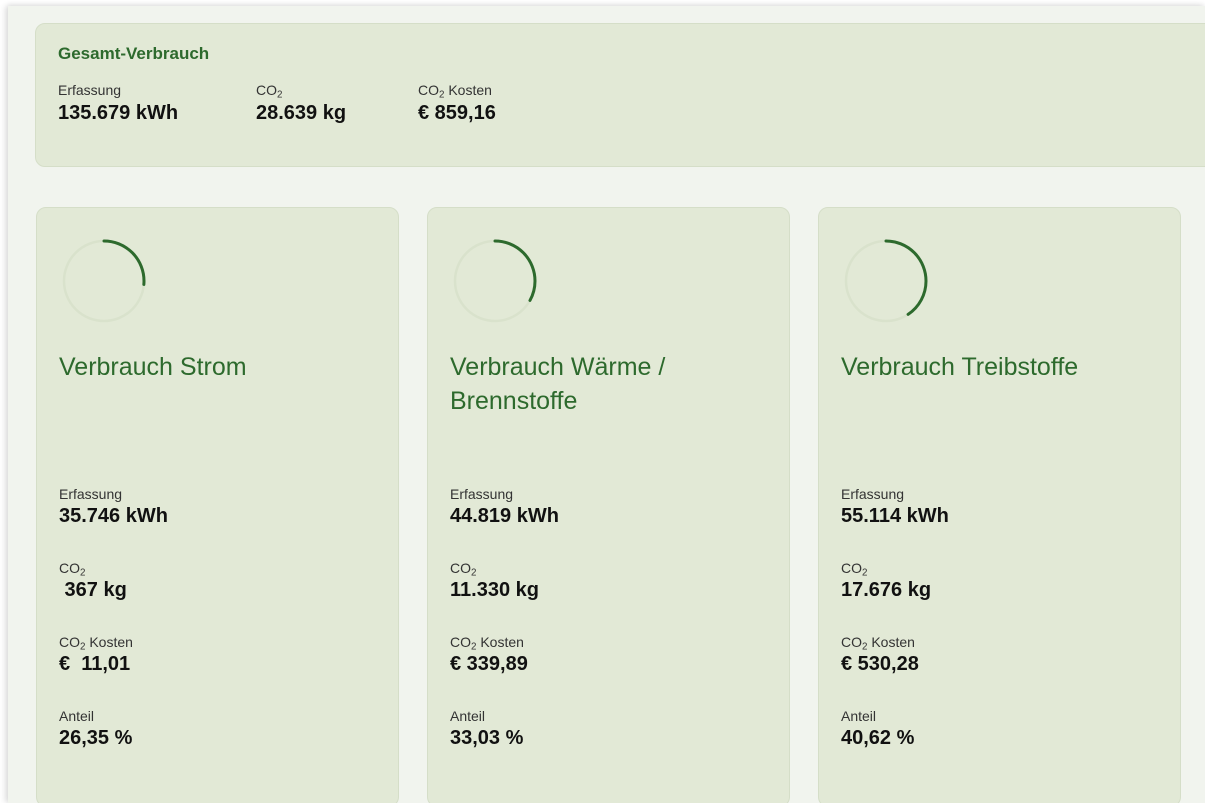 The width and height of the screenshot is (1205, 803). What do you see at coordinates (153, 367) in the screenshot?
I see `card-title: Verbrauch Strom` at bounding box center [153, 367].